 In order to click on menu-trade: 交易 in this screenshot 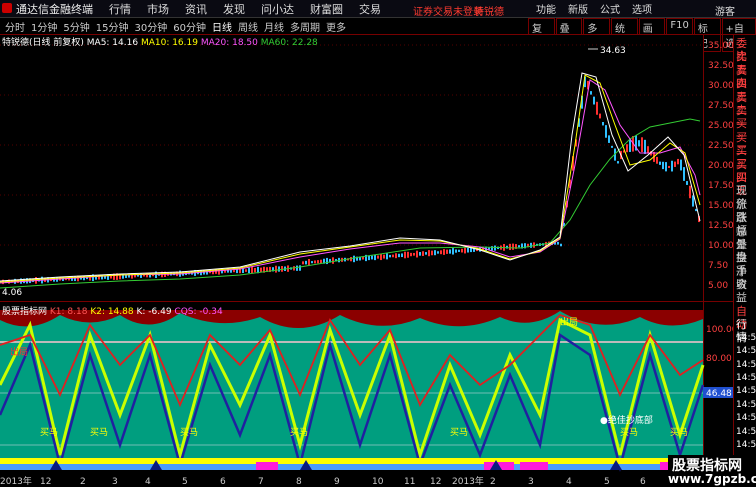, I will do `click(370, 9)`.